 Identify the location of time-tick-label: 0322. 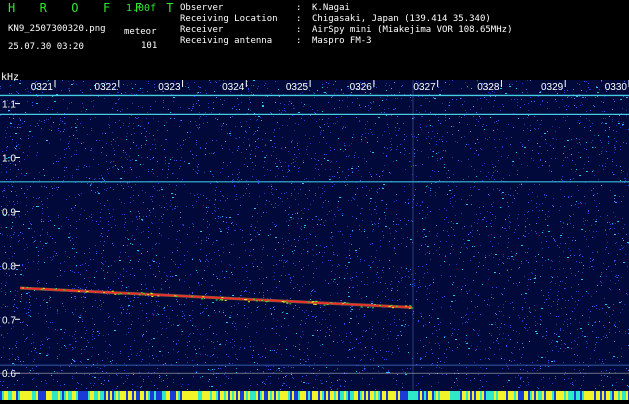
(106, 87).